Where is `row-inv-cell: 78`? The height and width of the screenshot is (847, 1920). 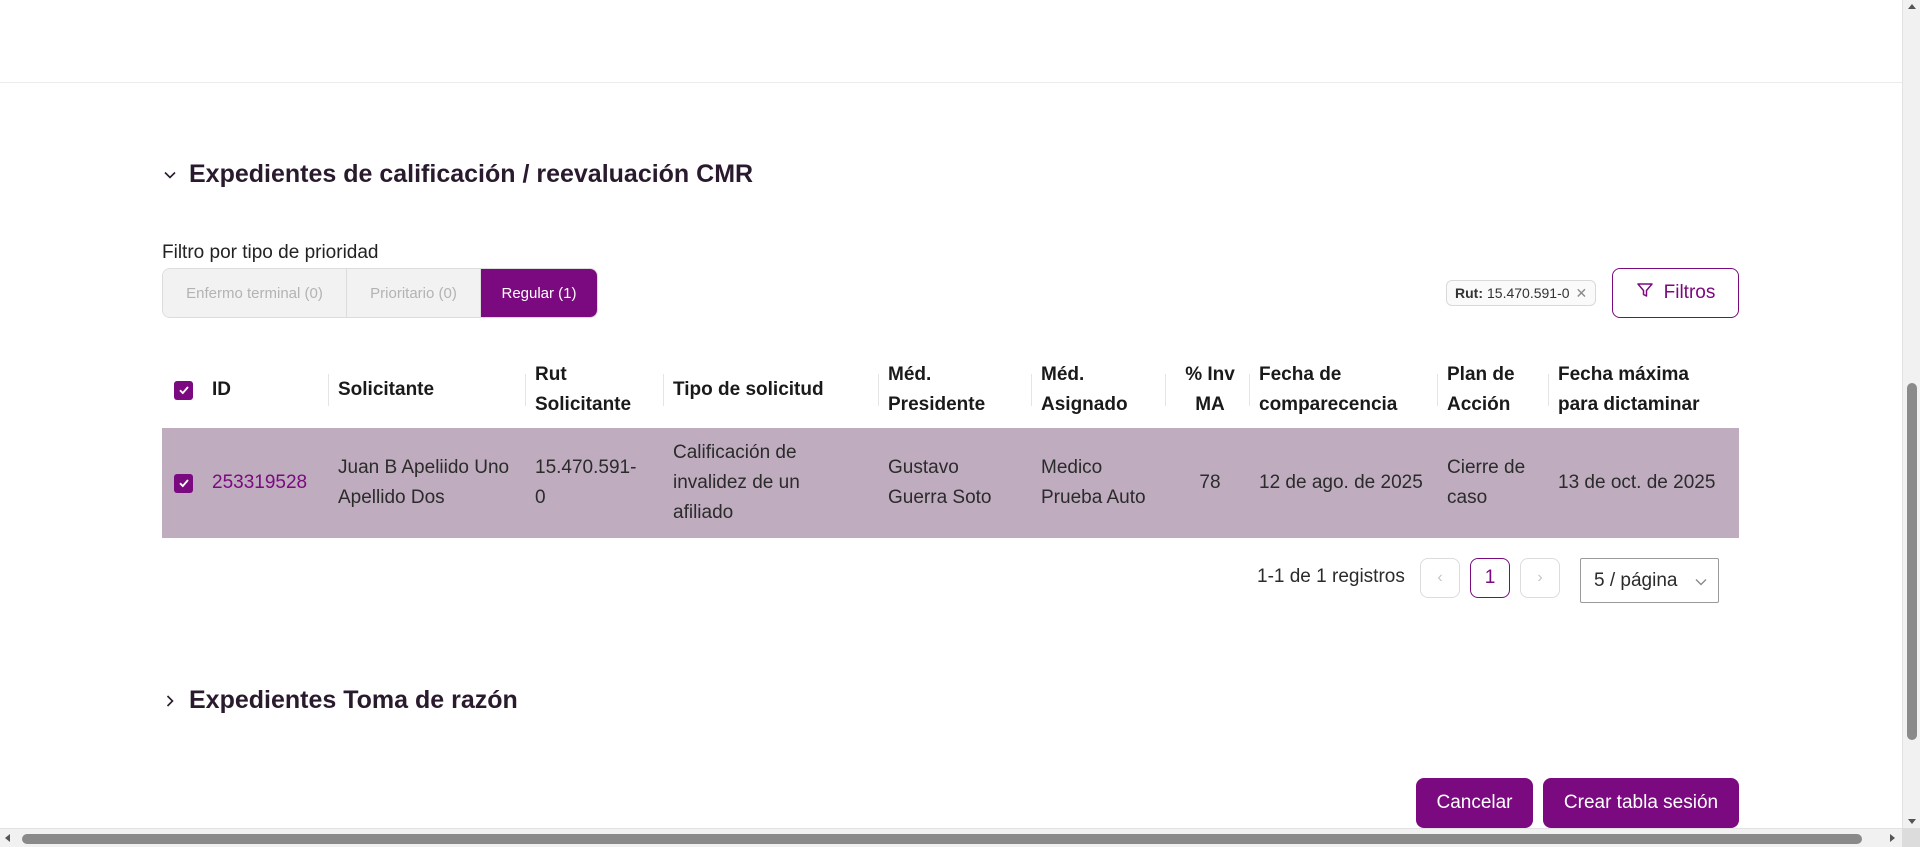
row-inv-cell: 78 is located at coordinates (1205, 483).